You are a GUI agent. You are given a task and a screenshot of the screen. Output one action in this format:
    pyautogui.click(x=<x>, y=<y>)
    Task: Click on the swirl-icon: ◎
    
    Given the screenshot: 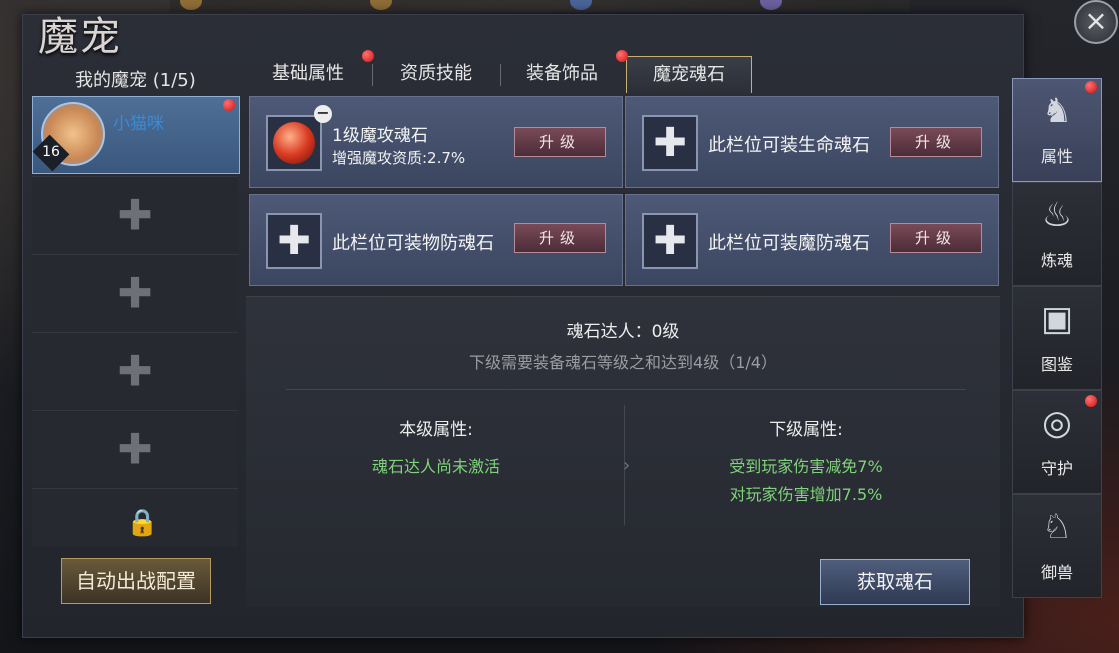 What is the action you would take?
    pyautogui.click(x=1057, y=423)
    